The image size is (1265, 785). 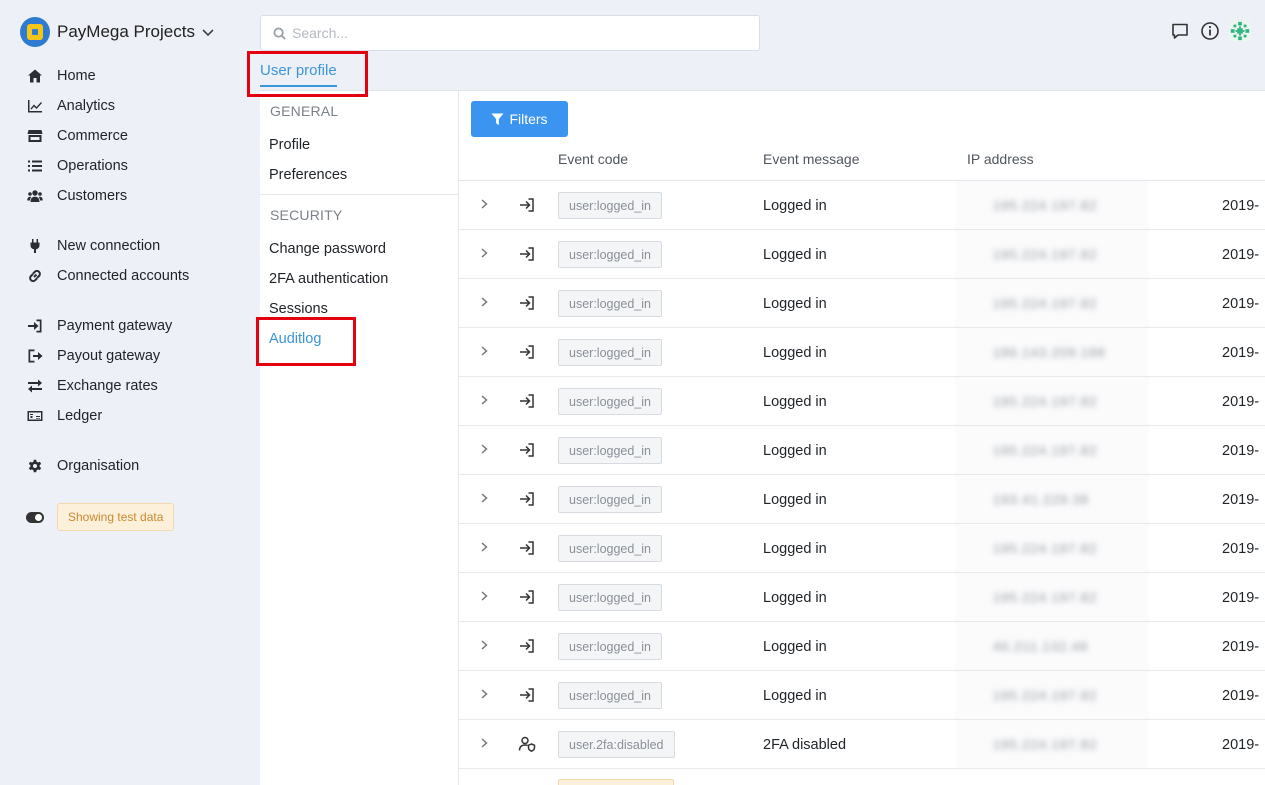 What do you see at coordinates (527, 744) in the screenshot?
I see `user-shield-icon` at bounding box center [527, 744].